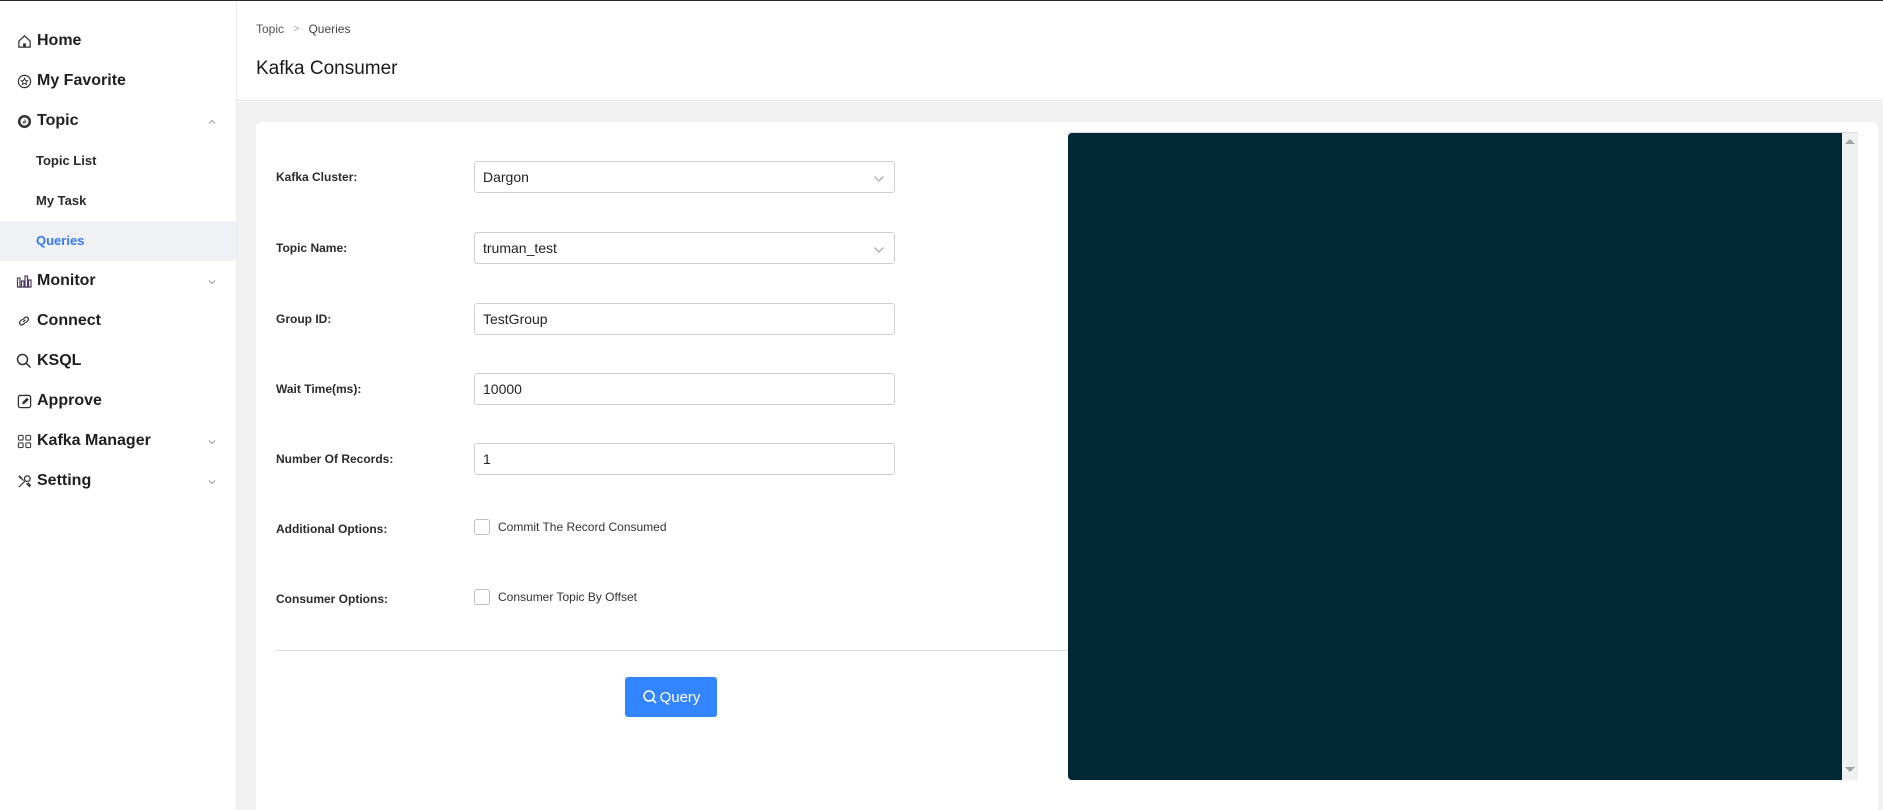 The width and height of the screenshot is (1883, 810). What do you see at coordinates (24, 281) in the screenshot?
I see `monitor-icon` at bounding box center [24, 281].